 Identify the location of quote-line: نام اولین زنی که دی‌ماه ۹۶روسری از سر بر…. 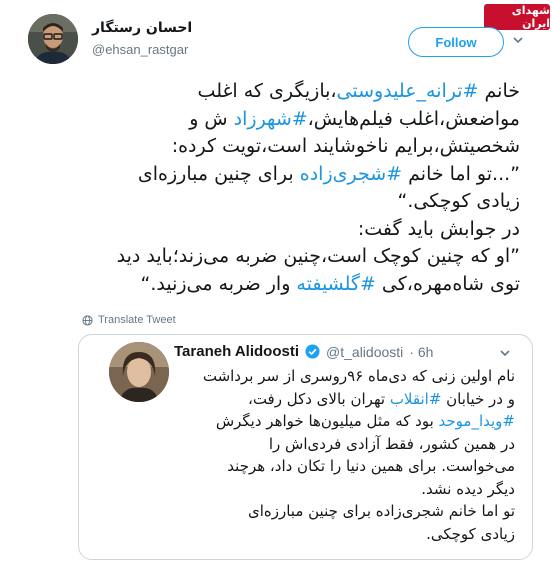
(343, 376).